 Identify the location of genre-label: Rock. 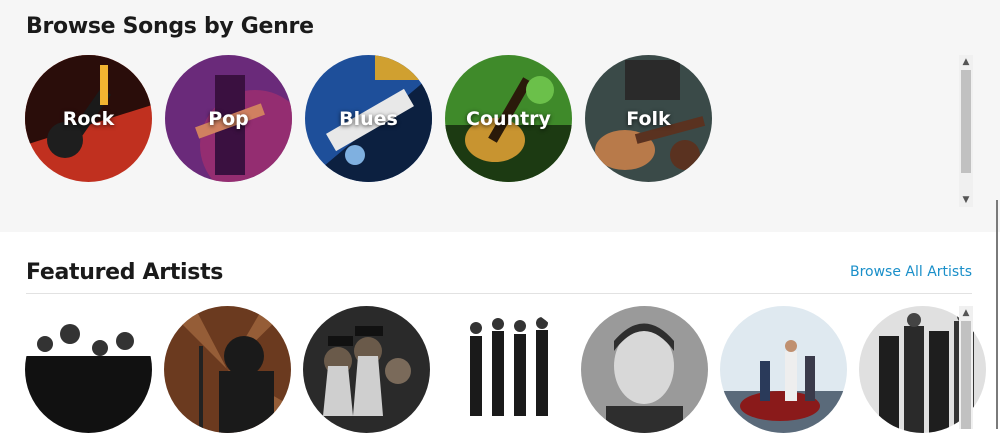
(88, 118).